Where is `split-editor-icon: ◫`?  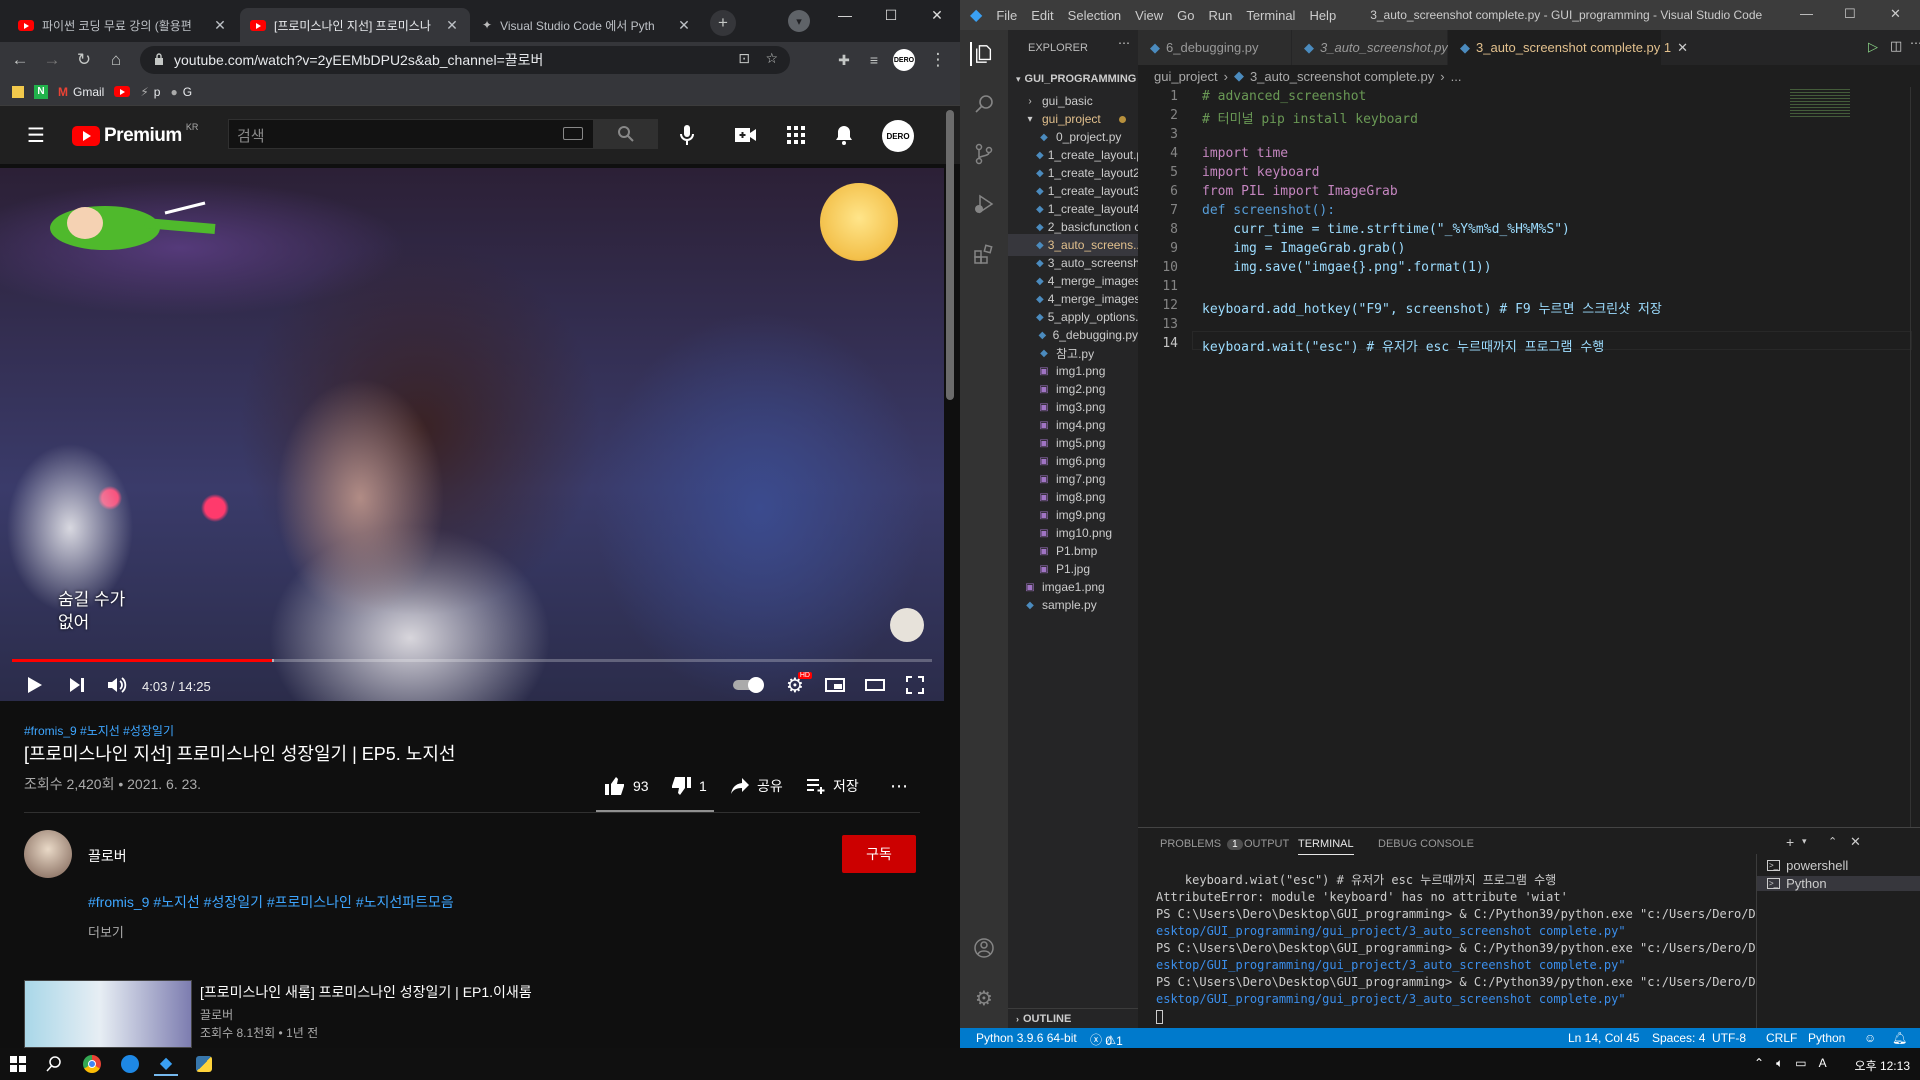
split-editor-icon: ◫ is located at coordinates (1896, 46).